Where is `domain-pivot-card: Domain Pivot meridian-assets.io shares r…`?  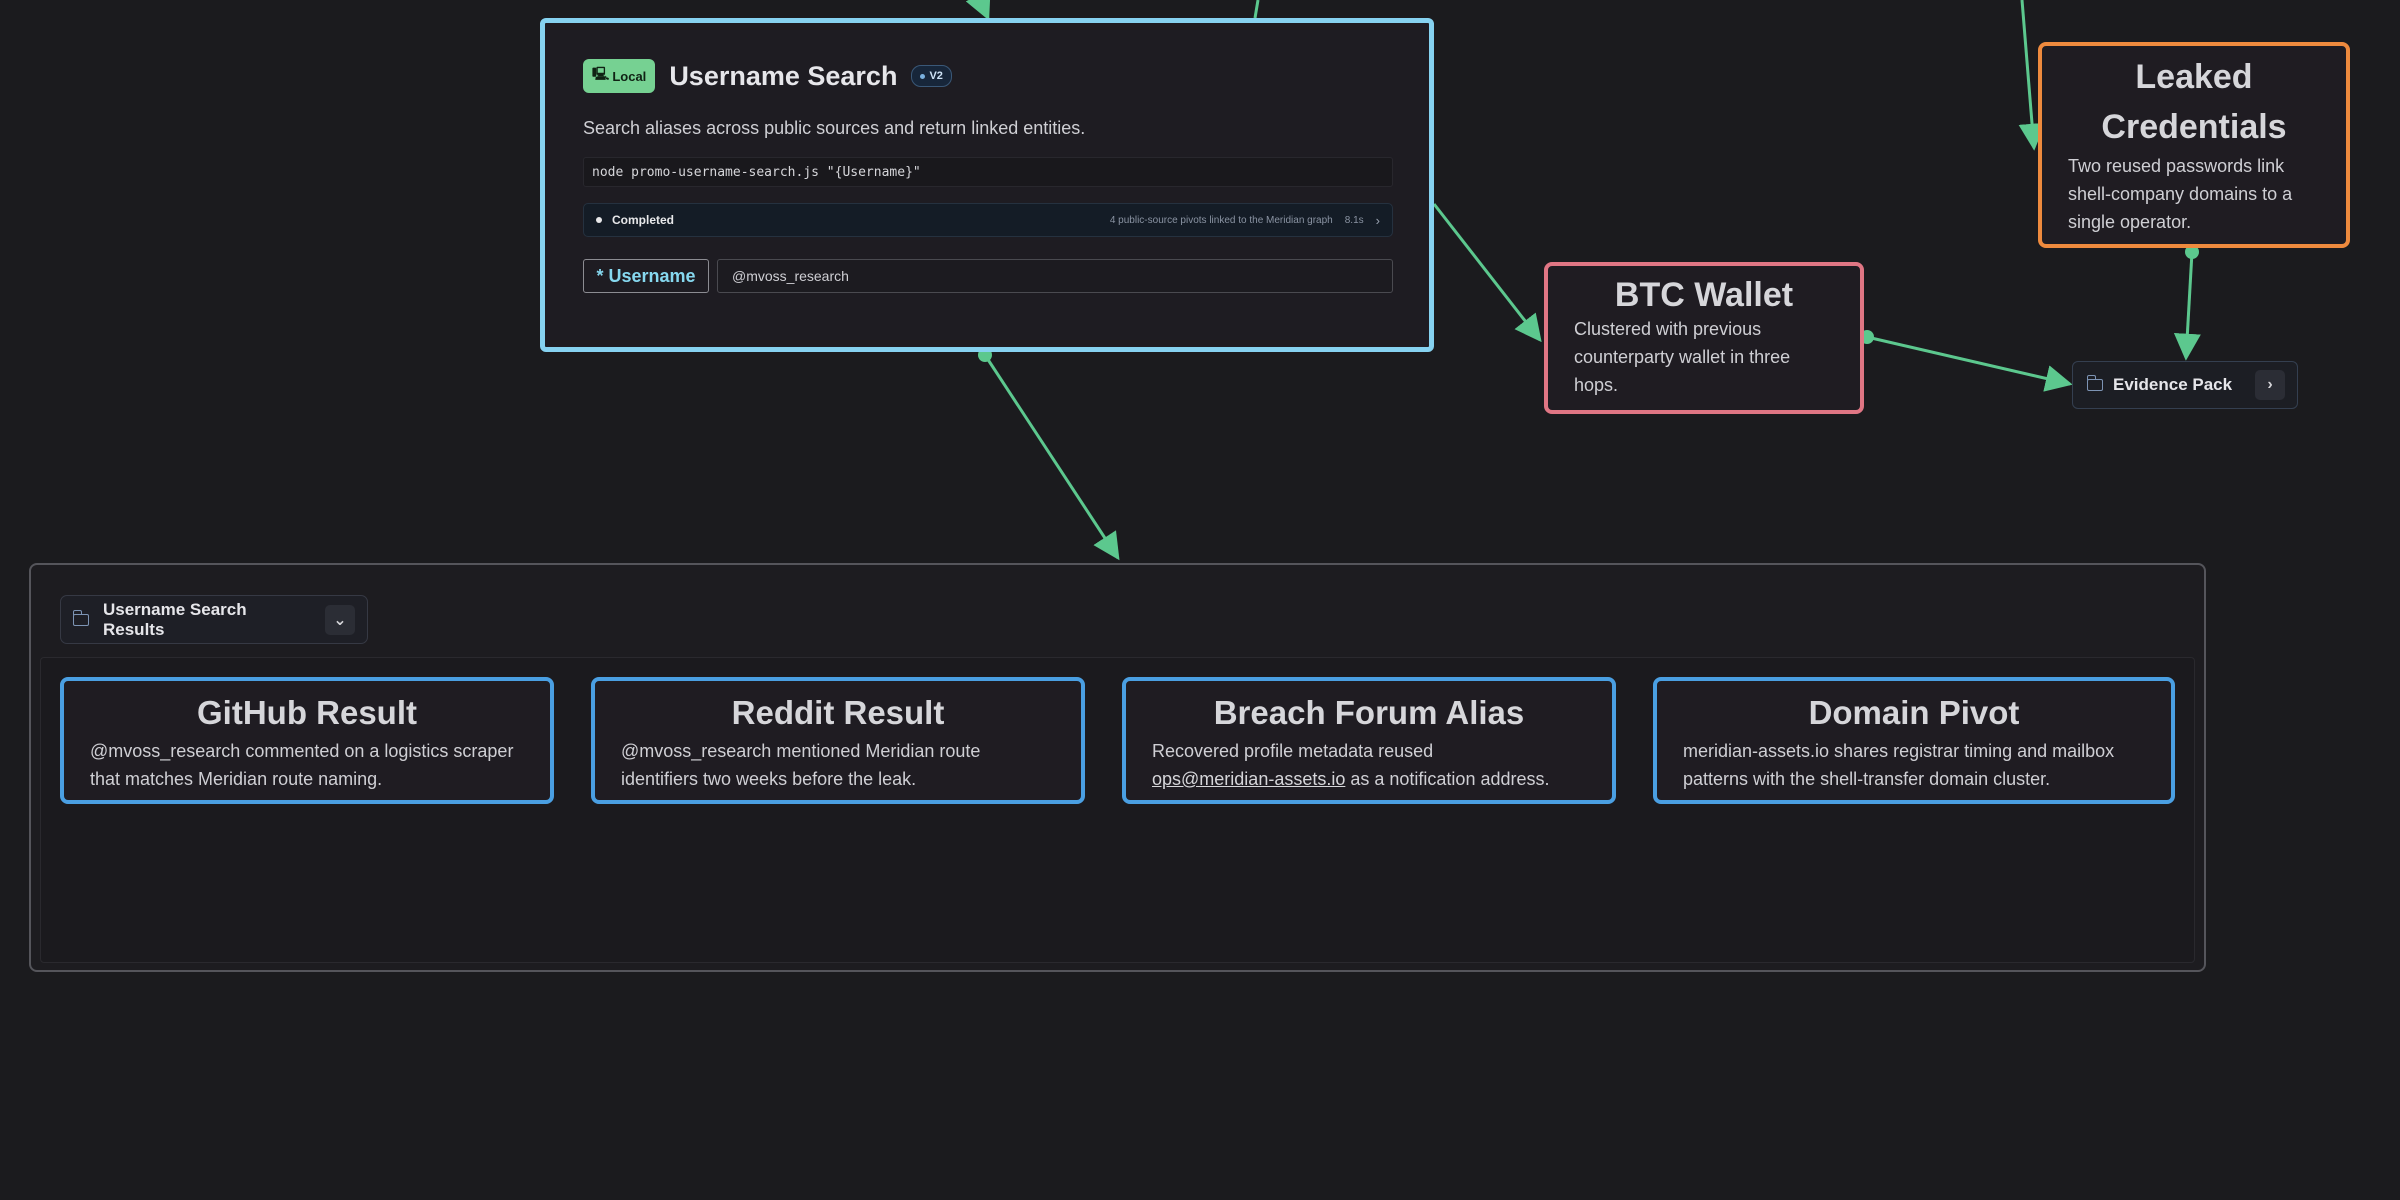 domain-pivot-card: Domain Pivot meridian-assets.io shares r… is located at coordinates (1914, 740).